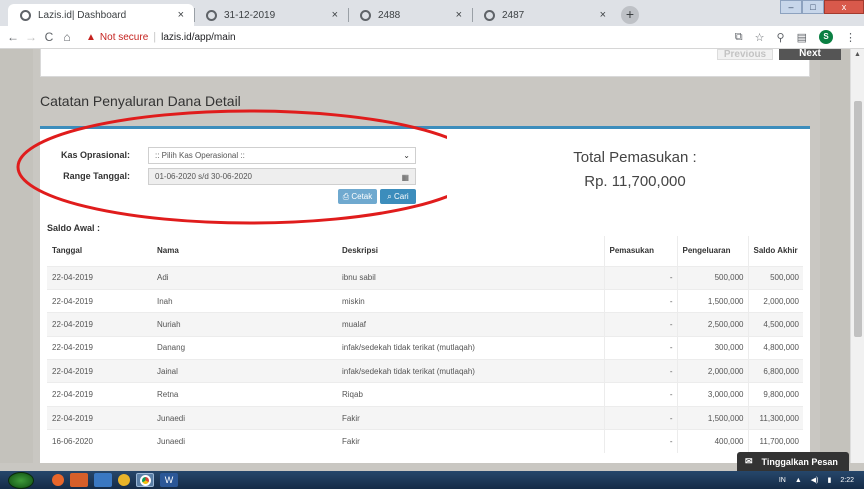  What do you see at coordinates (775, 394) in the screenshot?
I see `cell-saldo: 9,800,000` at bounding box center [775, 394].